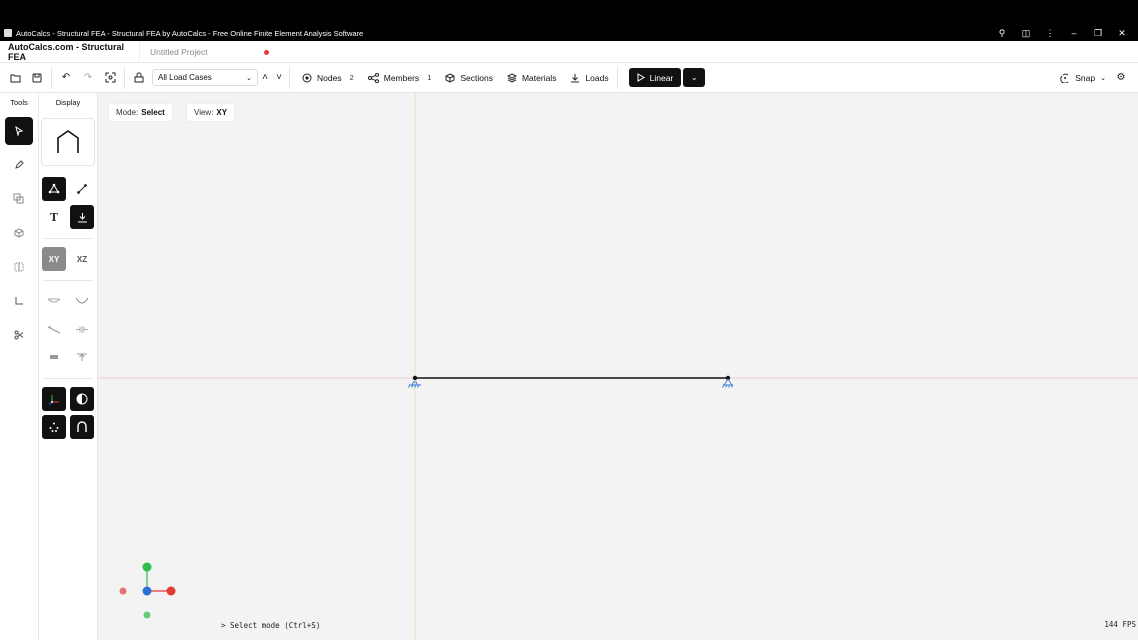  I want to click on sections-button: Sections, so click(469, 78).